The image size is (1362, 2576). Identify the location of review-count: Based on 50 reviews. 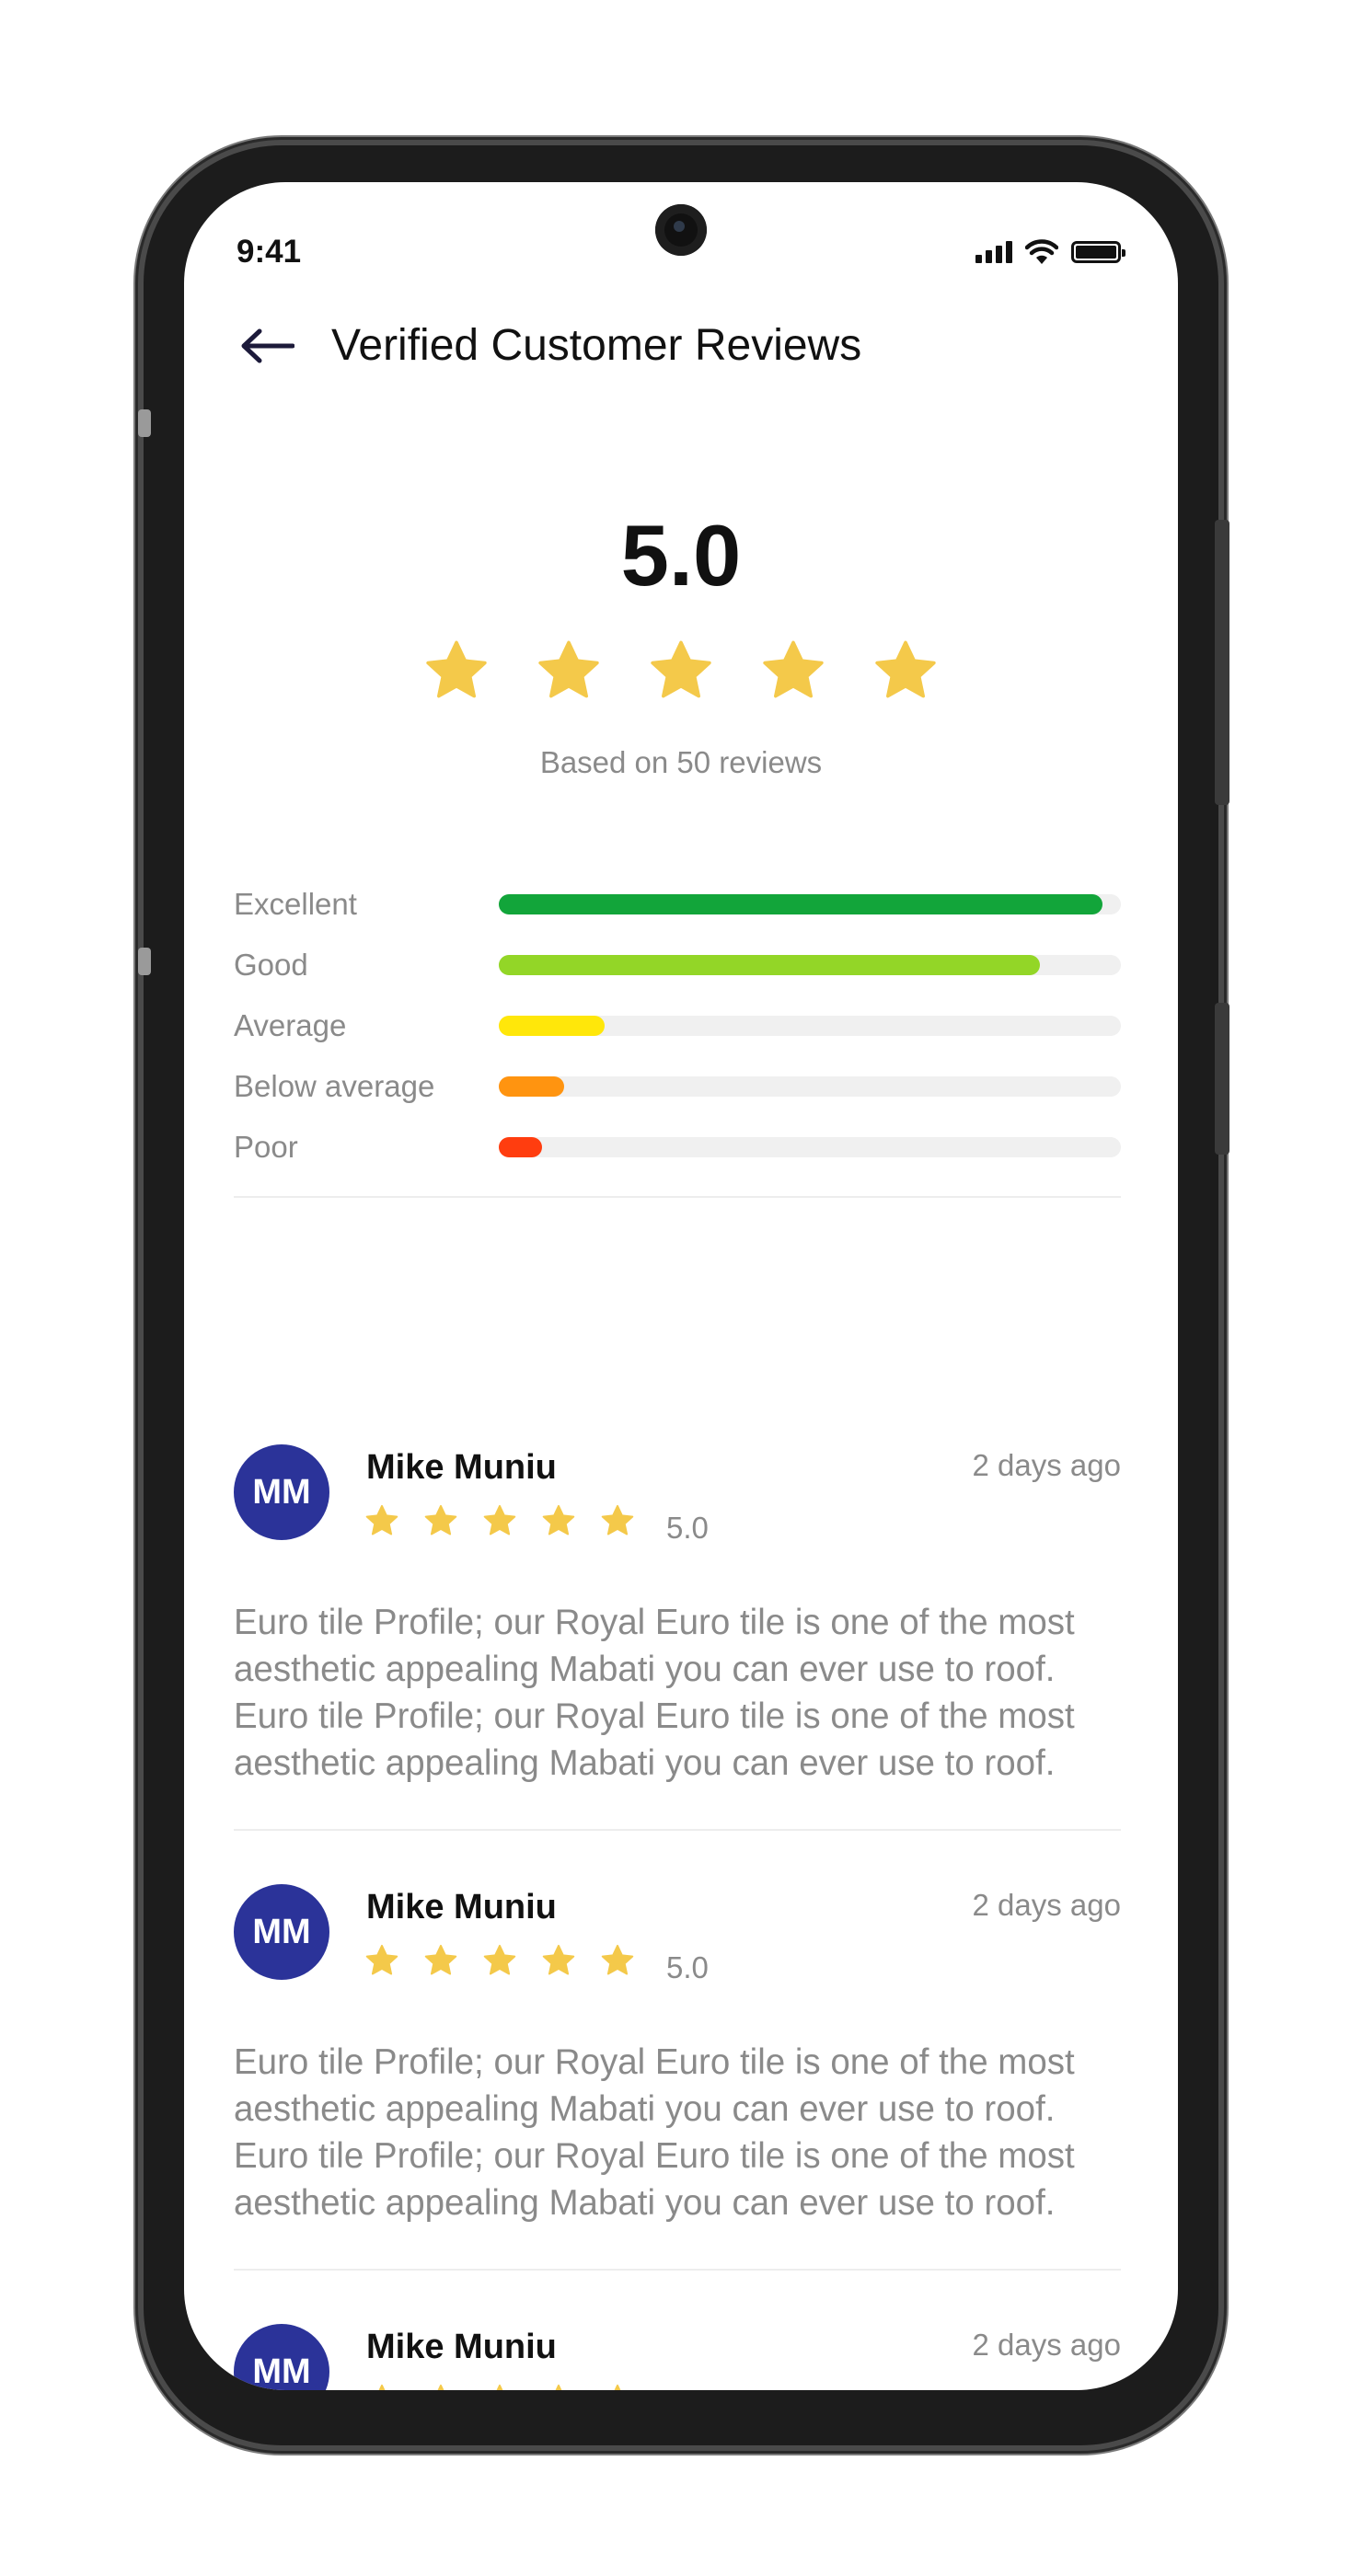
(681, 762).